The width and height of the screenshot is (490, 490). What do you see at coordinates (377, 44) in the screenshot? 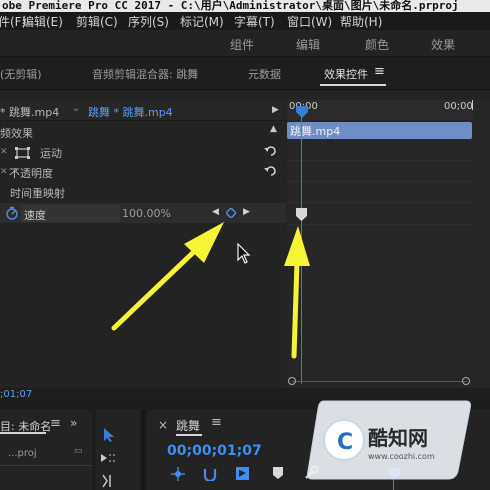
I see `workspace-color: 颜色` at bounding box center [377, 44].